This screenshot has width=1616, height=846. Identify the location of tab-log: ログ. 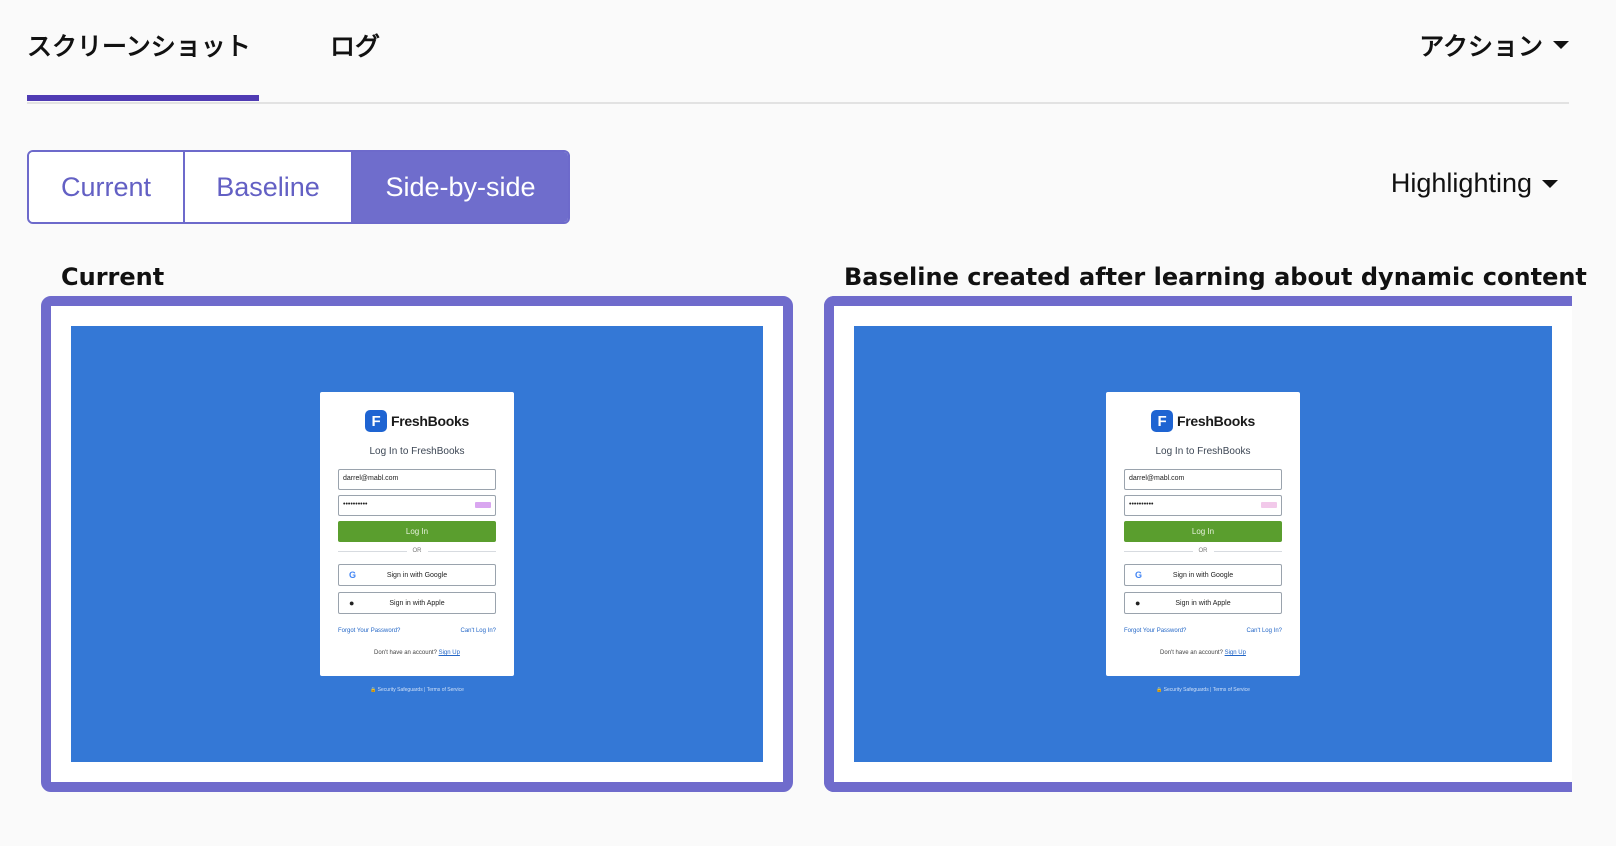
(355, 45).